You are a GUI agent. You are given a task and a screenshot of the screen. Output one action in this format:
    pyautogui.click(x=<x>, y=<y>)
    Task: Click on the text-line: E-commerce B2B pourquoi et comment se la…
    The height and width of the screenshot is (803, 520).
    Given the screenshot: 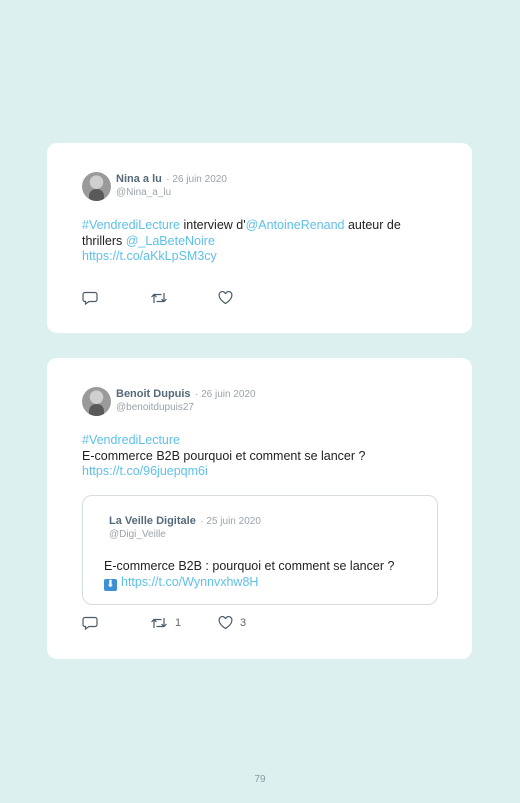 What is the action you would take?
    pyautogui.click(x=224, y=455)
    